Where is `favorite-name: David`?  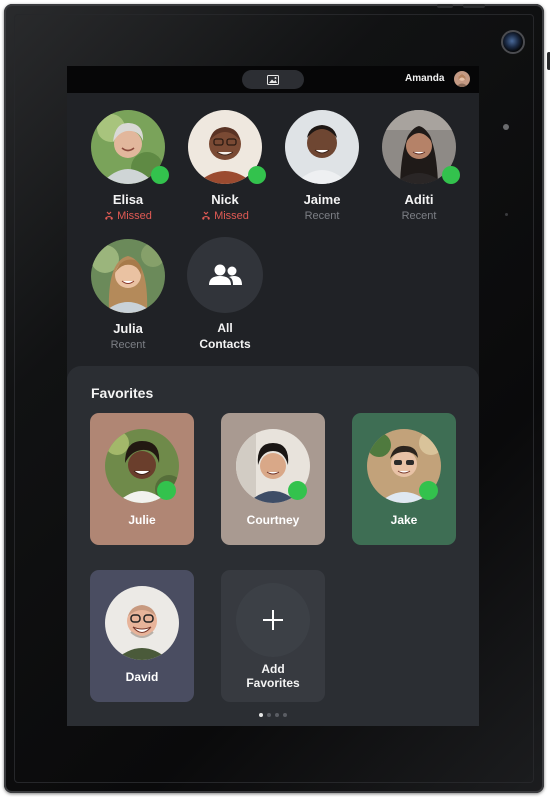 favorite-name: David is located at coordinates (142, 677).